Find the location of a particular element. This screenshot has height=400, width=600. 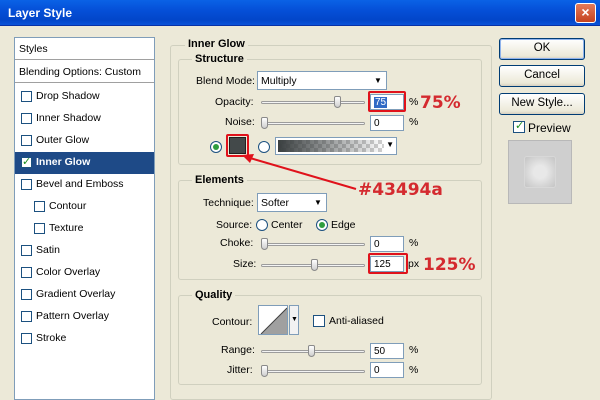

size-slider is located at coordinates (313, 265).